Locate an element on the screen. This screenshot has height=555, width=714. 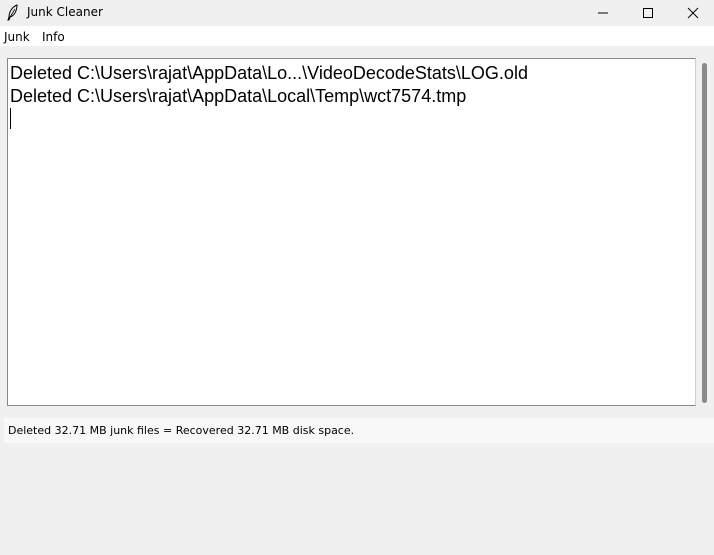
feather-icon is located at coordinates (13, 12).